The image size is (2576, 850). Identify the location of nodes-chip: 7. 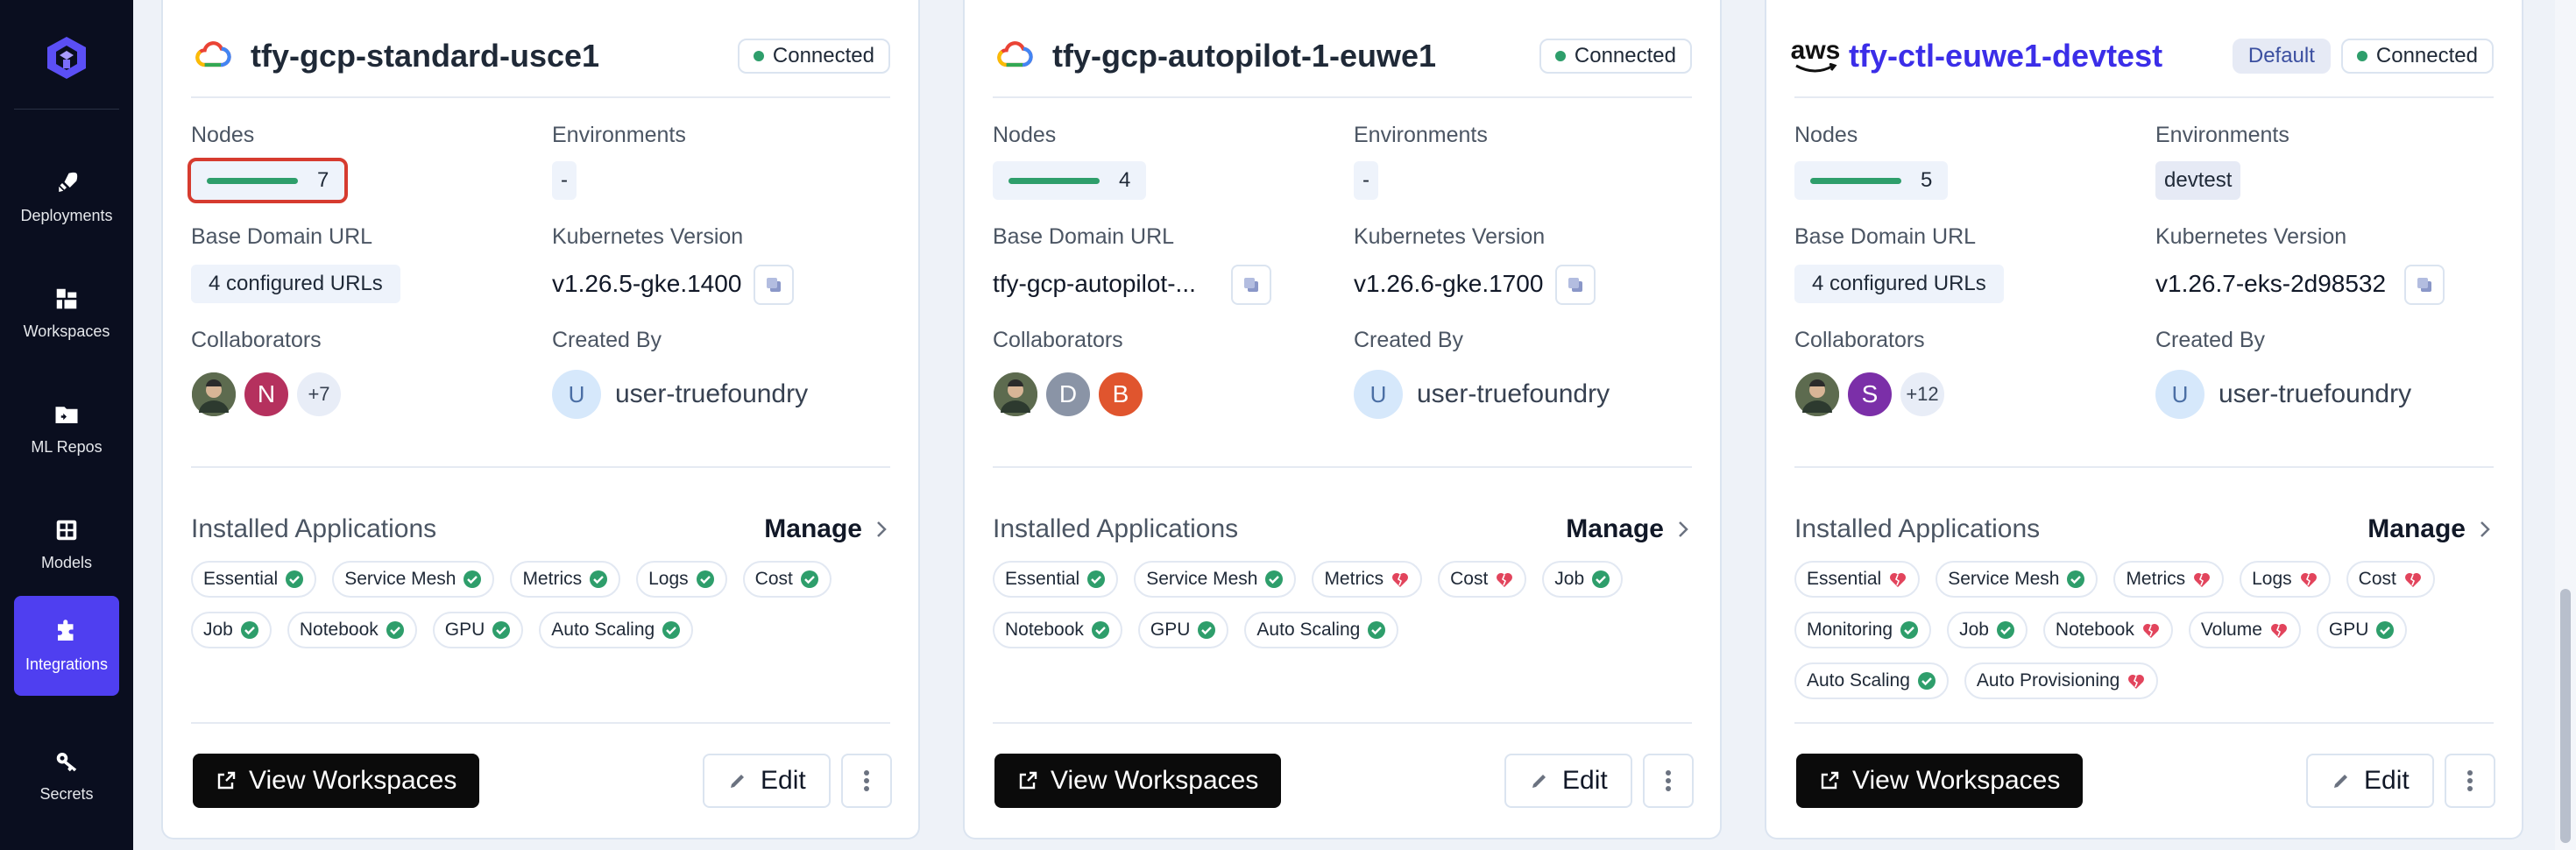
(268, 180).